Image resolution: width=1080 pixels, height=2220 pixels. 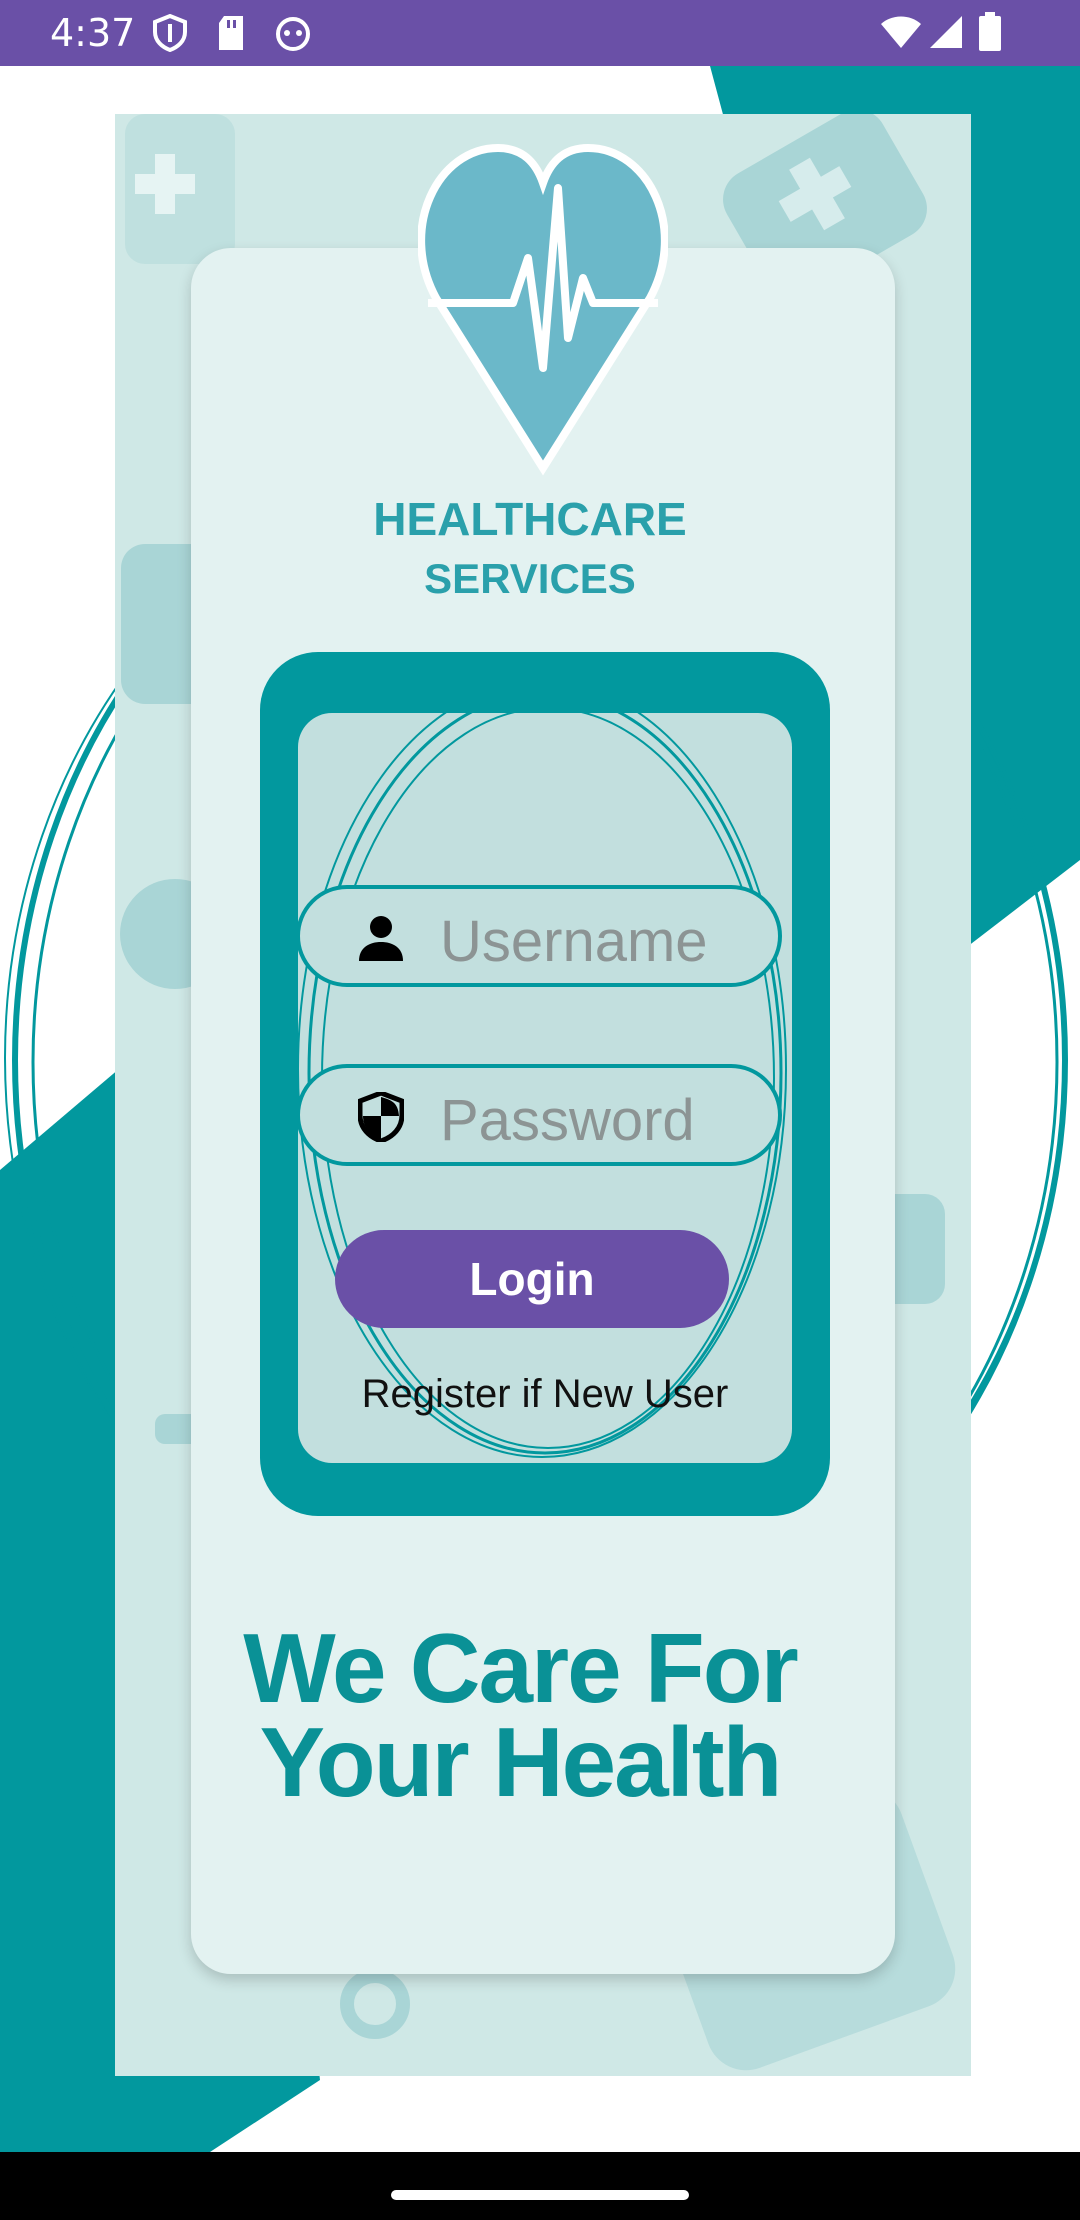 What do you see at coordinates (532, 1279) in the screenshot?
I see `login-button: Login` at bounding box center [532, 1279].